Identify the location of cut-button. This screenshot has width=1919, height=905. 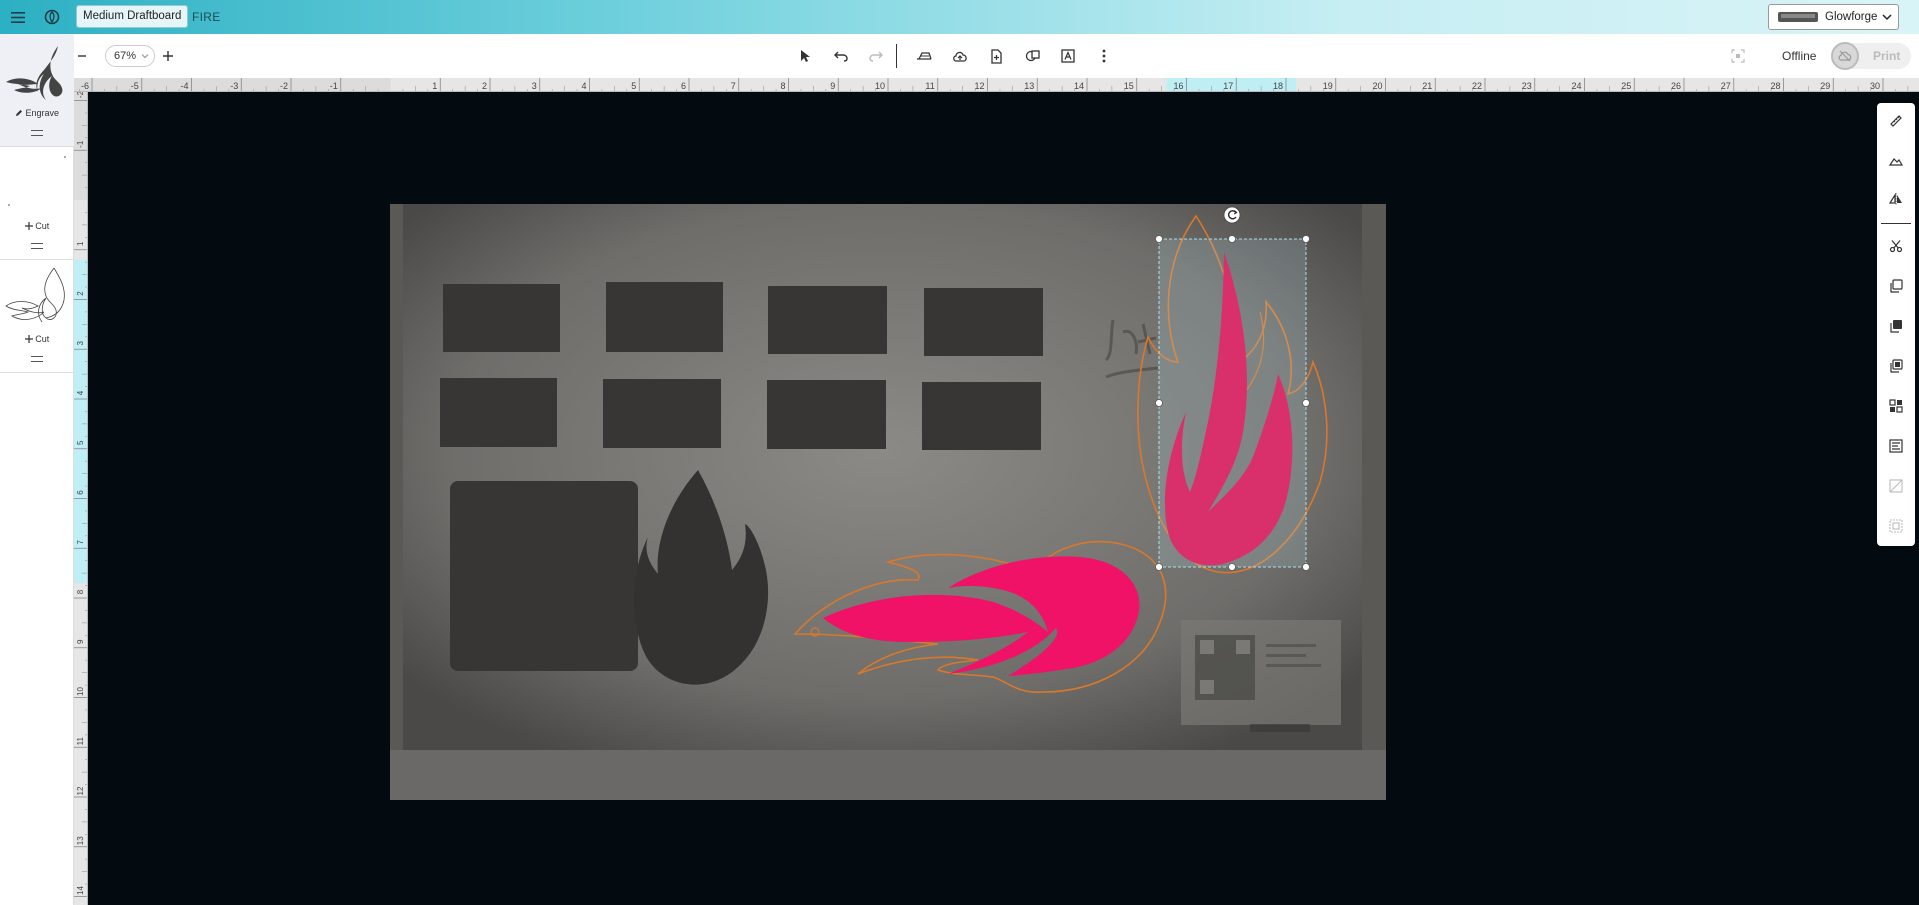
(1896, 246).